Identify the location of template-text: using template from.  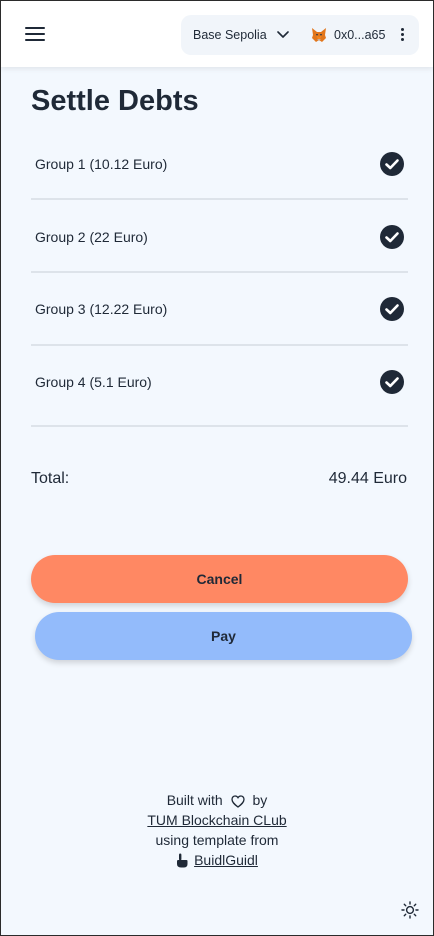
(217, 840).